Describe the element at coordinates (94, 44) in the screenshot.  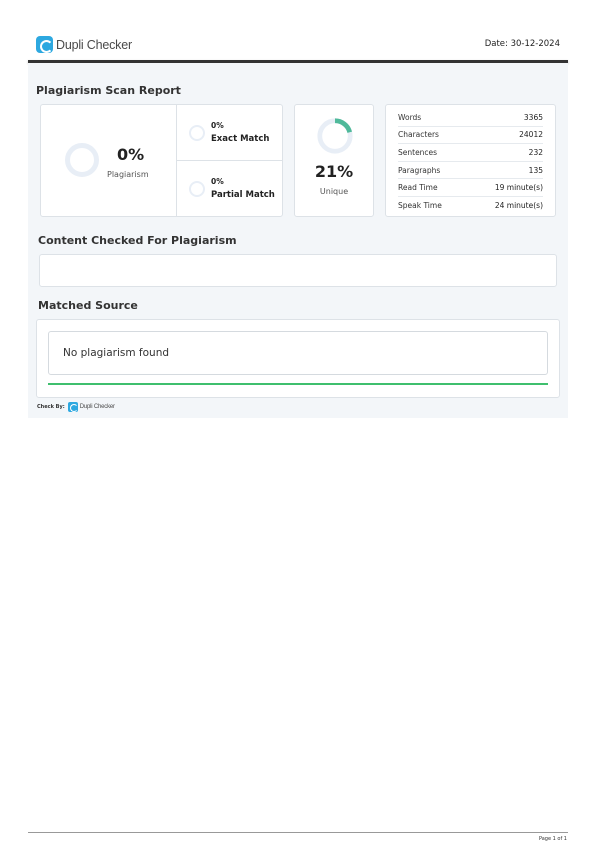
I see `brand-name: Dupli Checker` at that location.